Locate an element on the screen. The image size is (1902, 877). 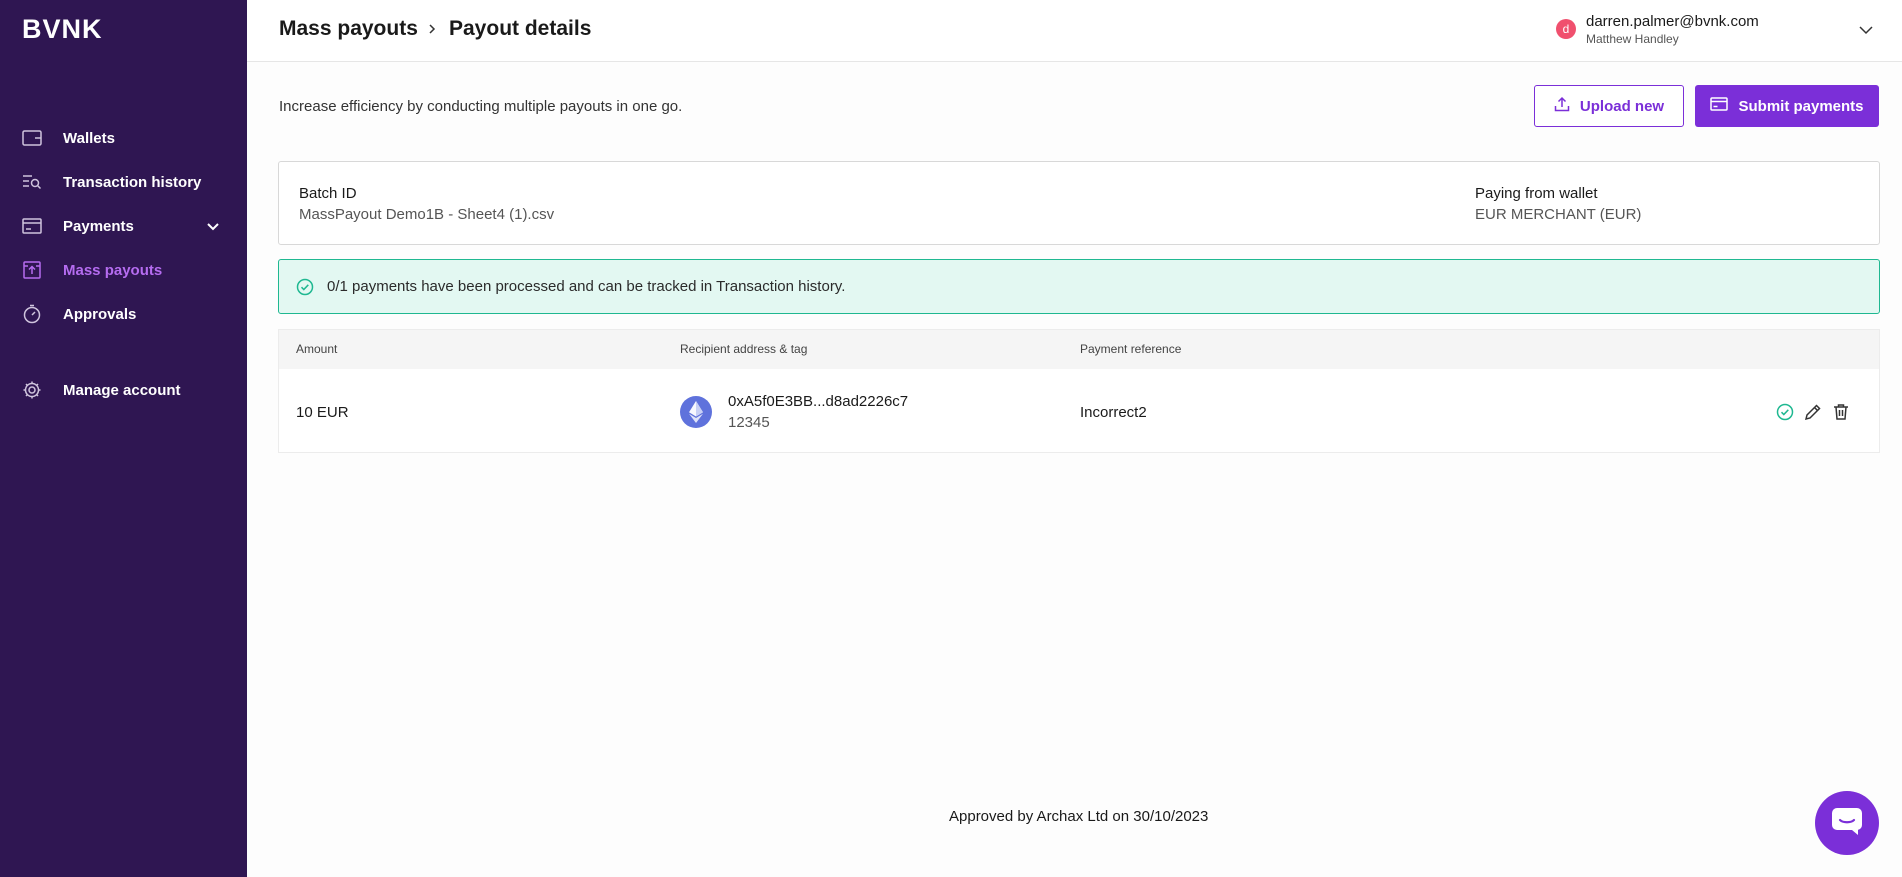
page-title: Payout details is located at coordinates (520, 28).